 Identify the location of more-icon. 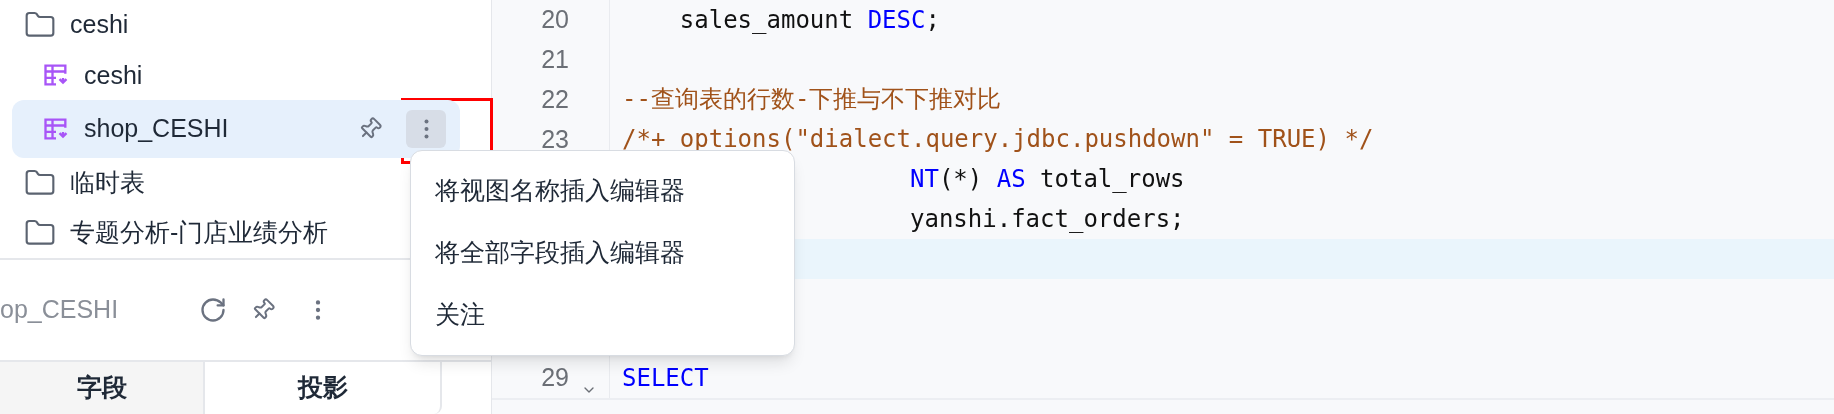
(426, 129).